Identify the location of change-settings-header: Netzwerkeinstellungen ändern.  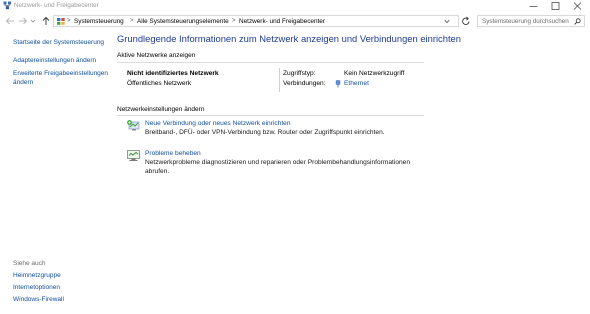
(161, 109).